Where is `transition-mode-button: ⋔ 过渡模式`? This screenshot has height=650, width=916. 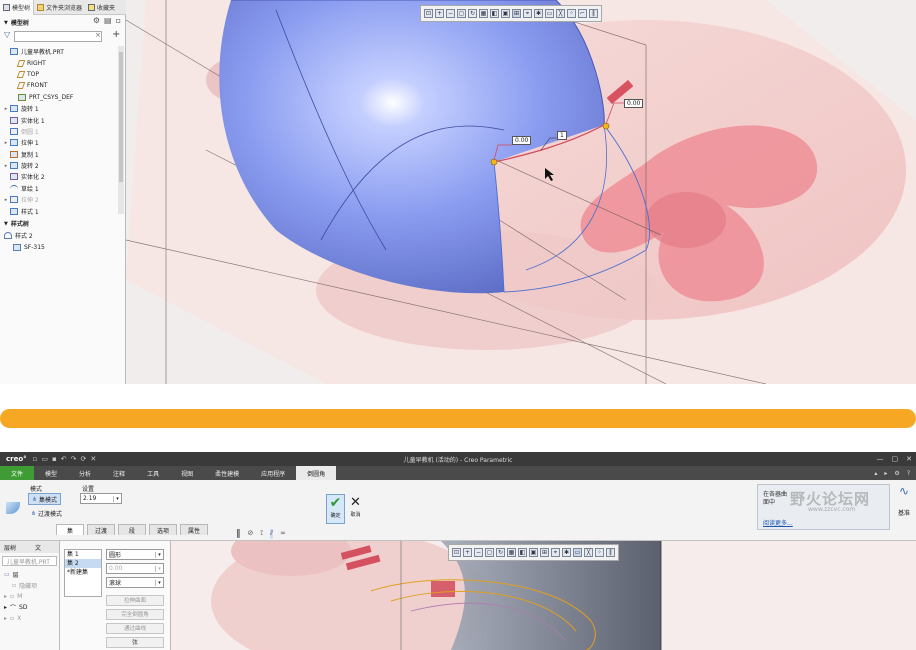 transition-mode-button: ⋔ 过渡模式 is located at coordinates (46, 513).